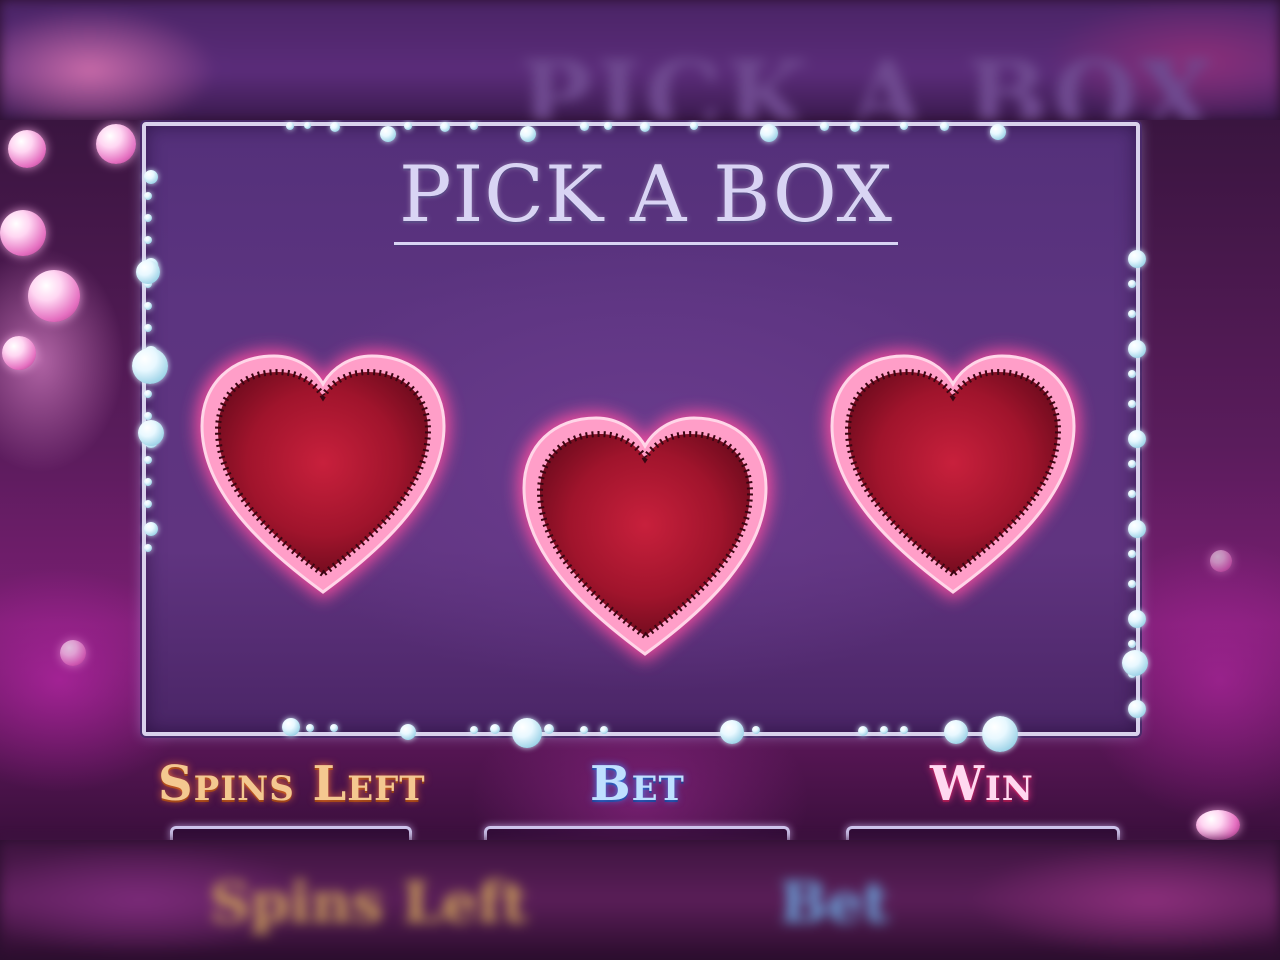 Image resolution: width=1280 pixels, height=960 pixels. Describe the element at coordinates (292, 784) in the screenshot. I see `spins-left-label: Spins Left` at that location.